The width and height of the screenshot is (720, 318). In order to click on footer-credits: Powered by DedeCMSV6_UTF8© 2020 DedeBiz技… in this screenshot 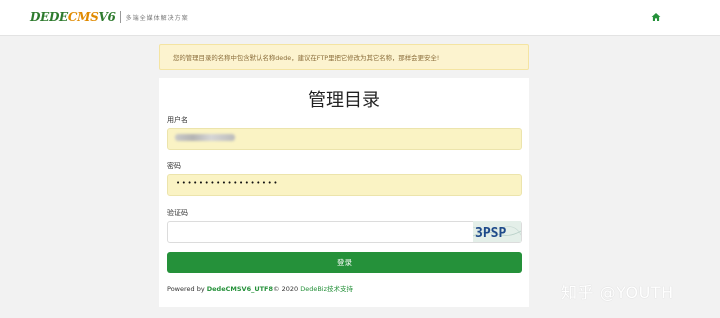, I will do `click(260, 288)`.